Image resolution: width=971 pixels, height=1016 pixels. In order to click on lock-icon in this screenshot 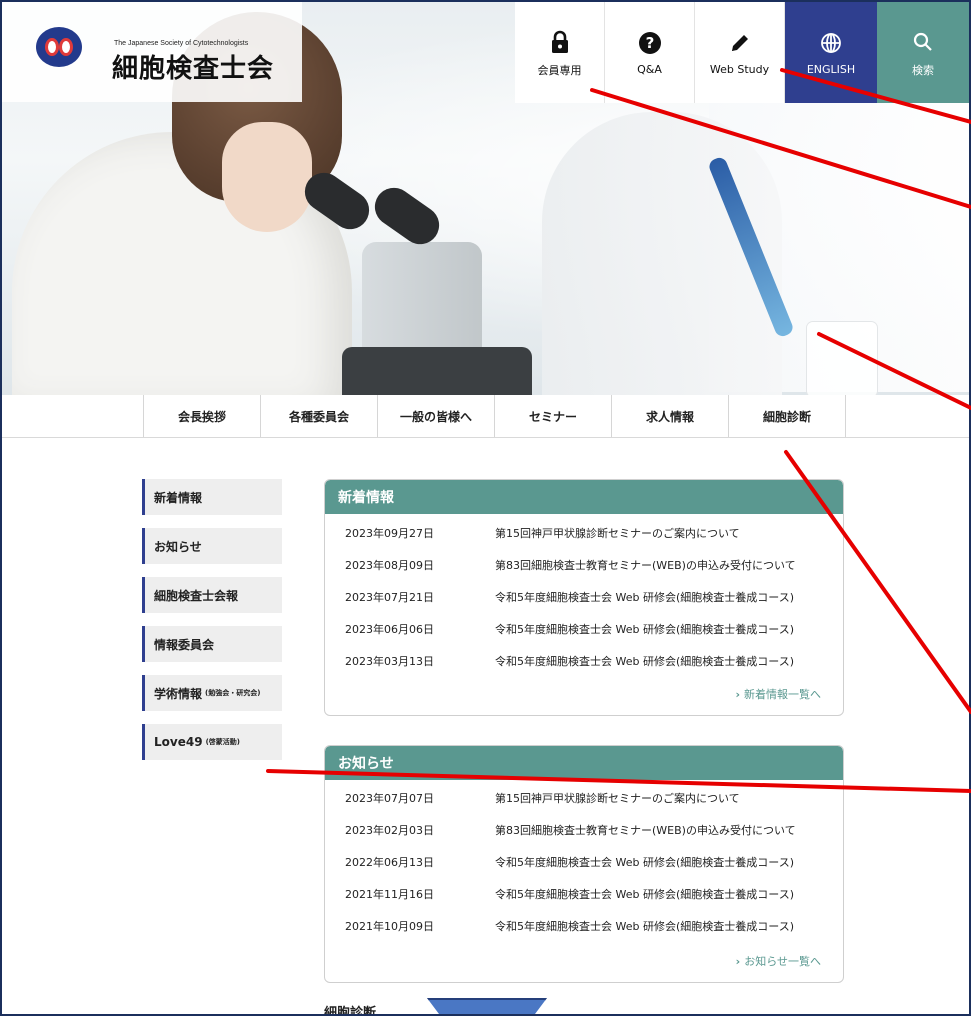, I will do `click(560, 42)`.